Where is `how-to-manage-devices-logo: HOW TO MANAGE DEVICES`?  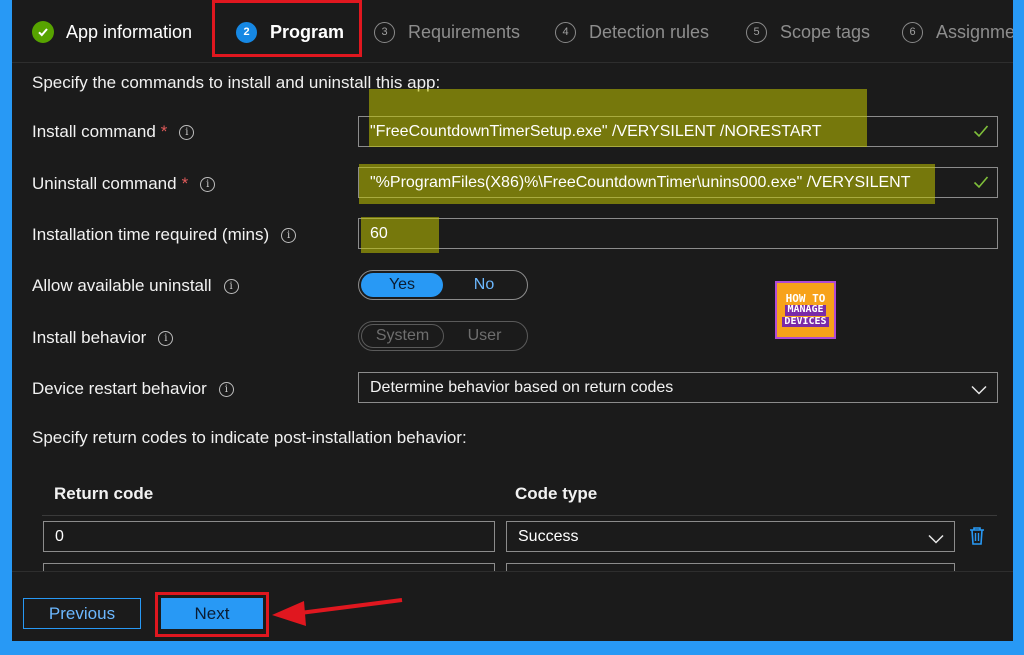
how-to-manage-devices-logo: HOW TO MANAGE DEVICES is located at coordinates (805, 310).